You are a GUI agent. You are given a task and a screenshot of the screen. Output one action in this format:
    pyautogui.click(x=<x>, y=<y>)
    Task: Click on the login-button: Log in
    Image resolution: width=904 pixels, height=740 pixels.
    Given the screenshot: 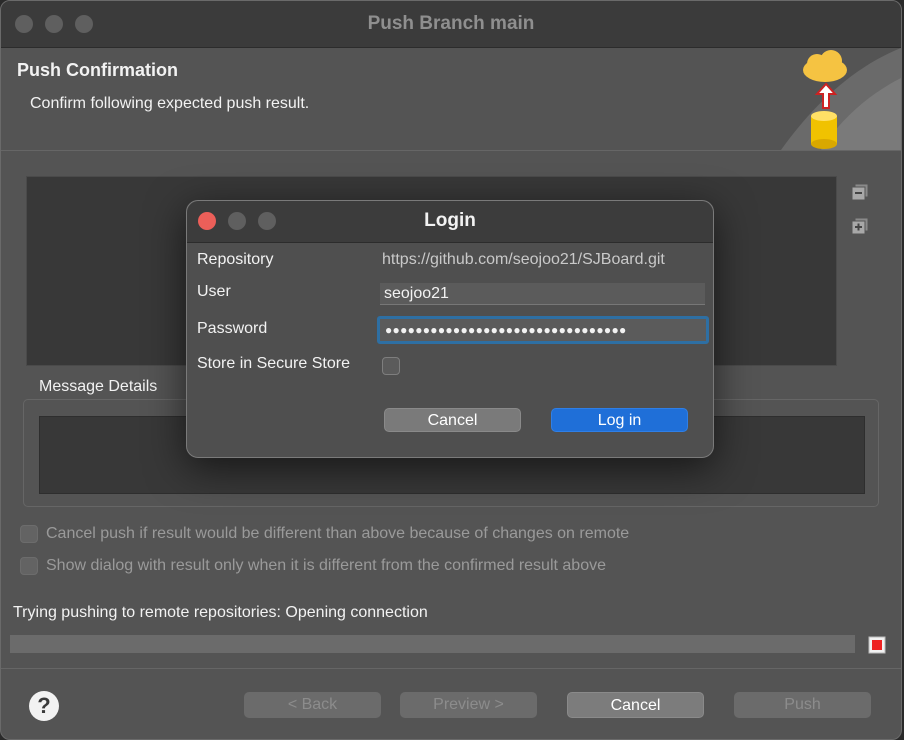 What is the action you would take?
    pyautogui.click(x=619, y=420)
    